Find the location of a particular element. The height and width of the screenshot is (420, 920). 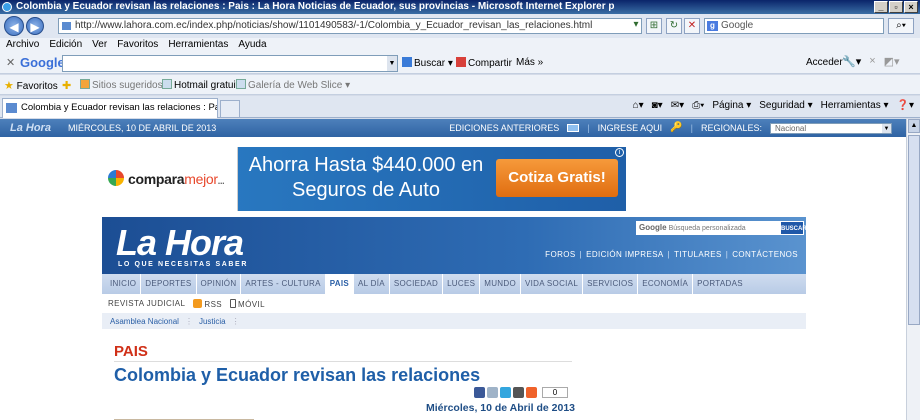

edicion-impresa-link: EDICIÓN IMPRESA is located at coordinates (625, 254).